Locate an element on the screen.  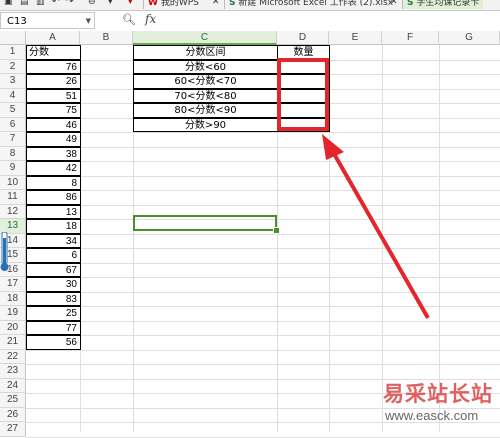
gridline is located at coordinates (263, 437).